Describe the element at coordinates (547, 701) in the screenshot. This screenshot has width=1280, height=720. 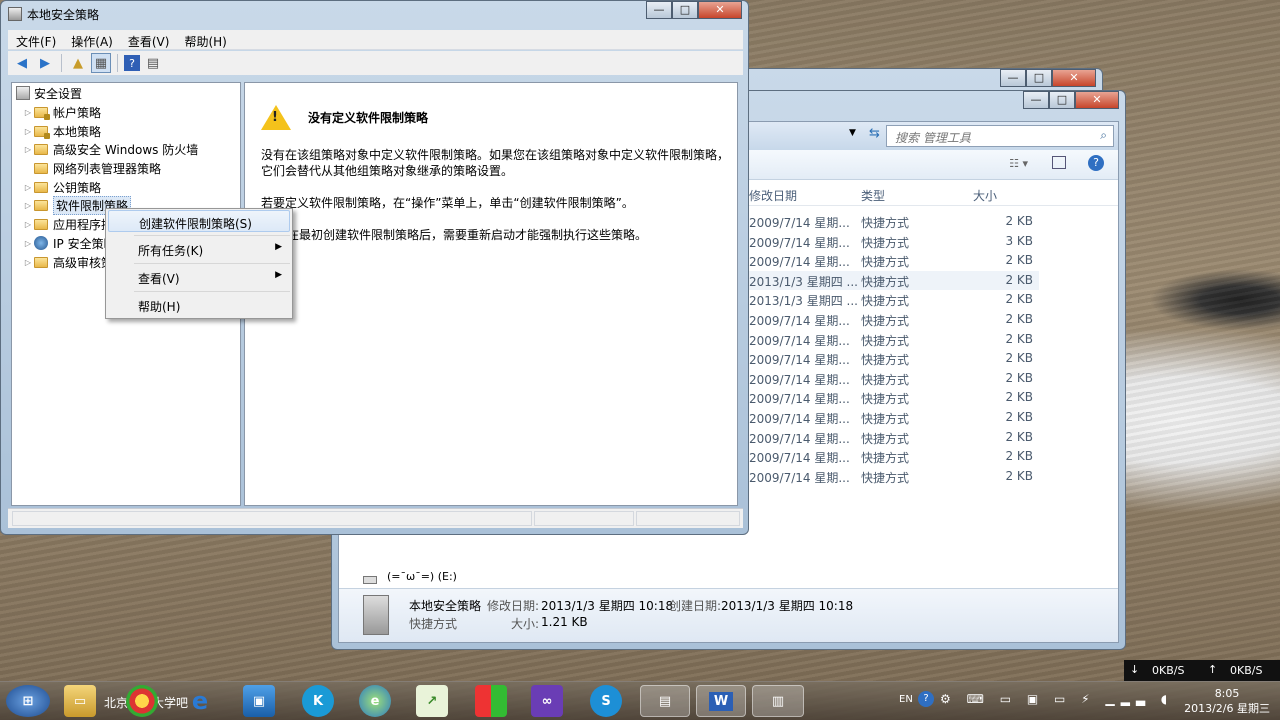
I see `visual-studio-icon: ∞` at that location.